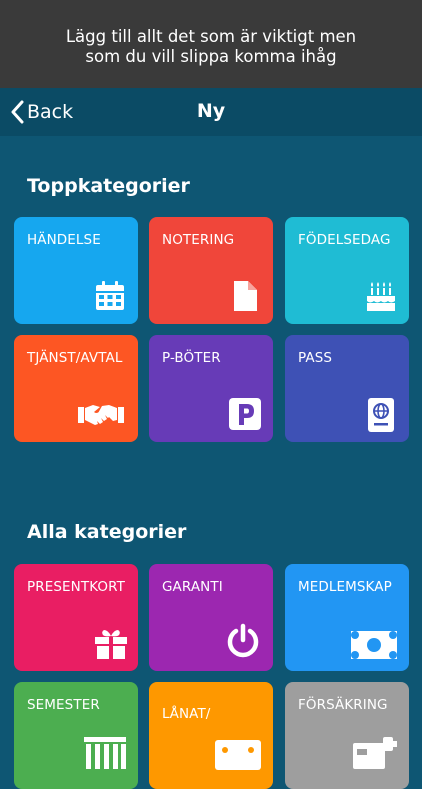  I want to click on category-tile-garanti: GARANTI, so click(211, 617).